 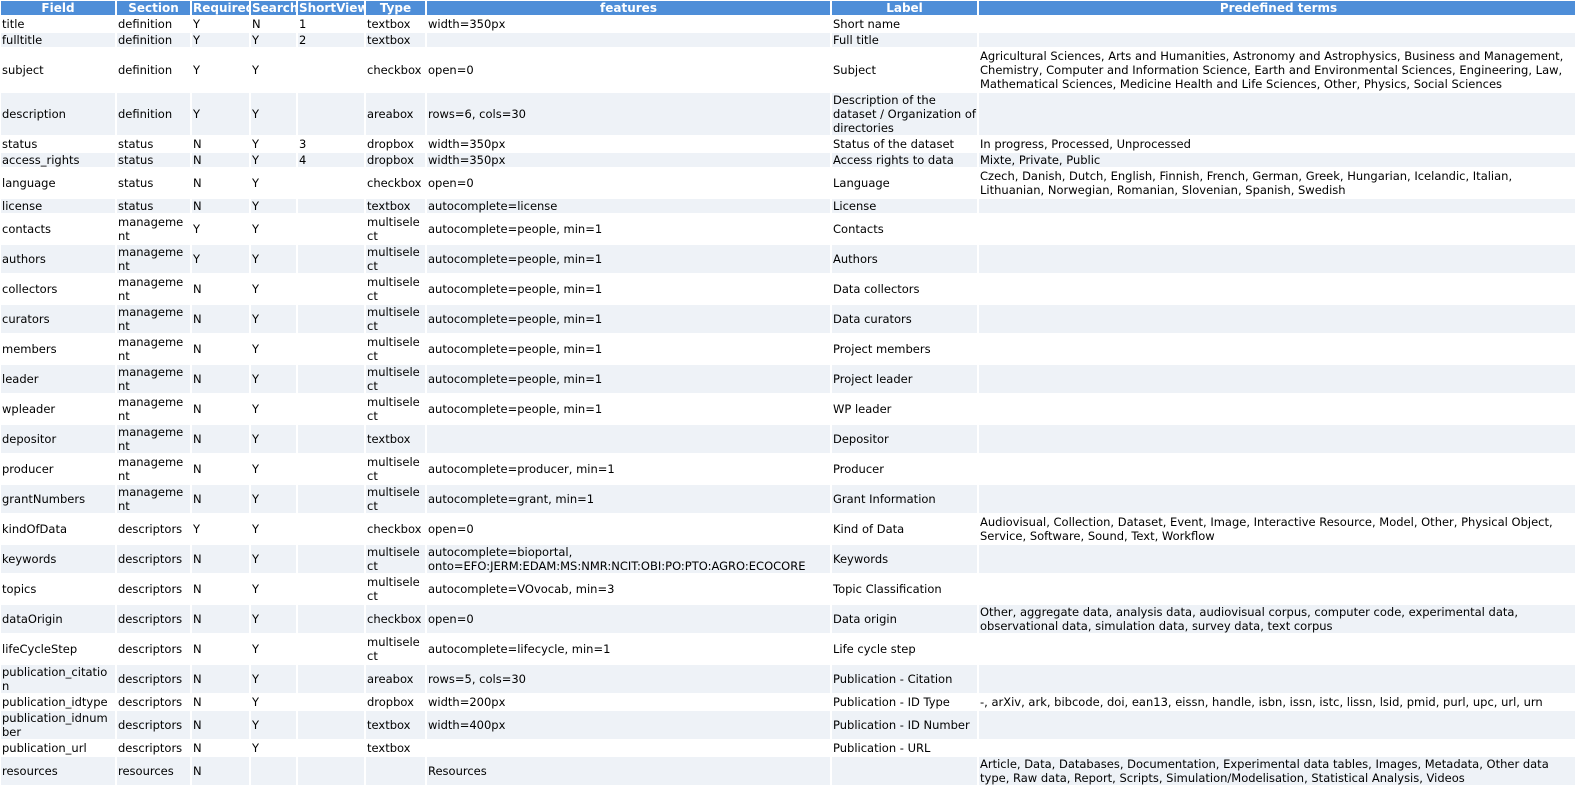 I want to click on cell-search, so click(x=273, y=771).